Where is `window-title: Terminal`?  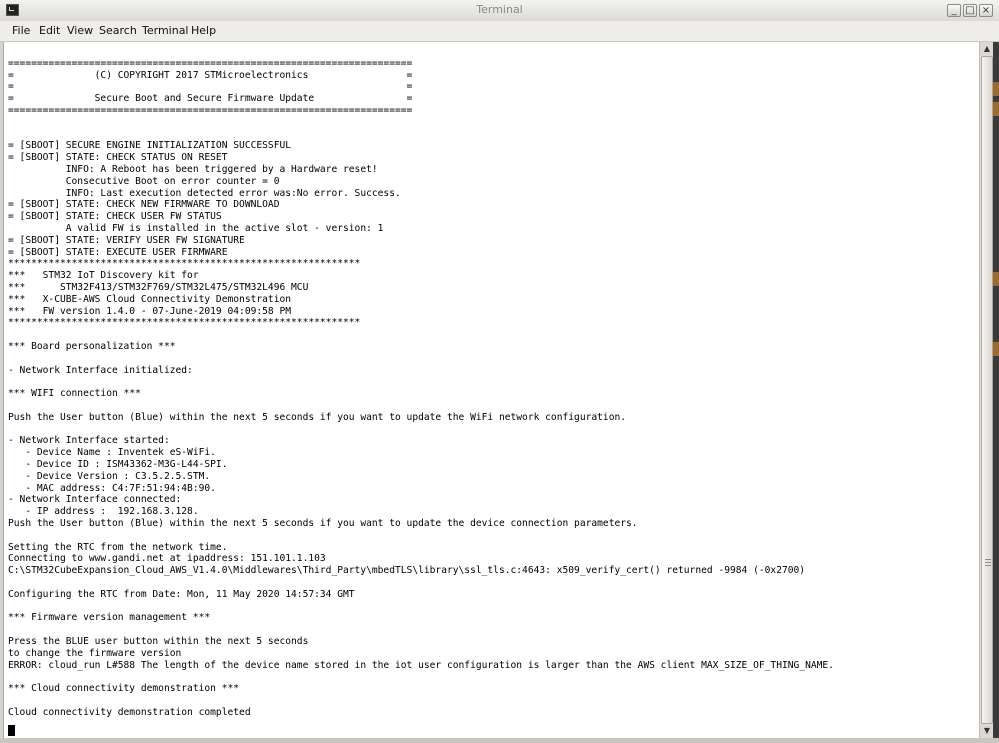
window-title: Terminal is located at coordinates (499, 9).